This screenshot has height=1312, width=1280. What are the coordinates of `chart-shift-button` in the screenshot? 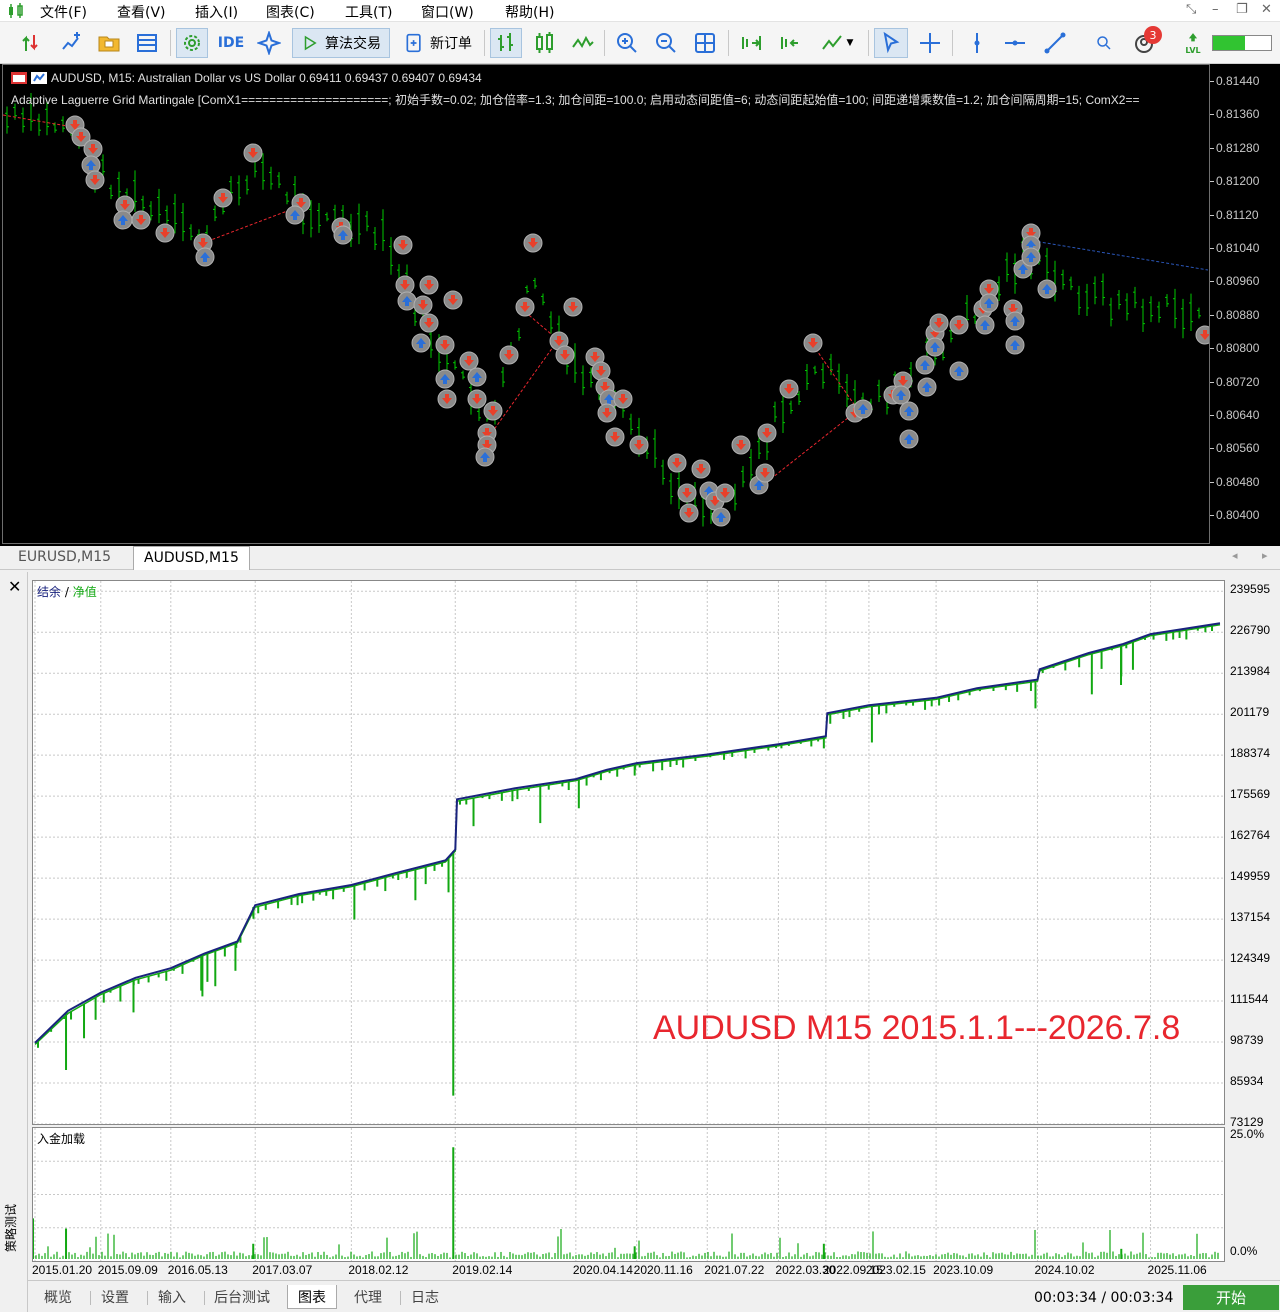 It's located at (790, 43).